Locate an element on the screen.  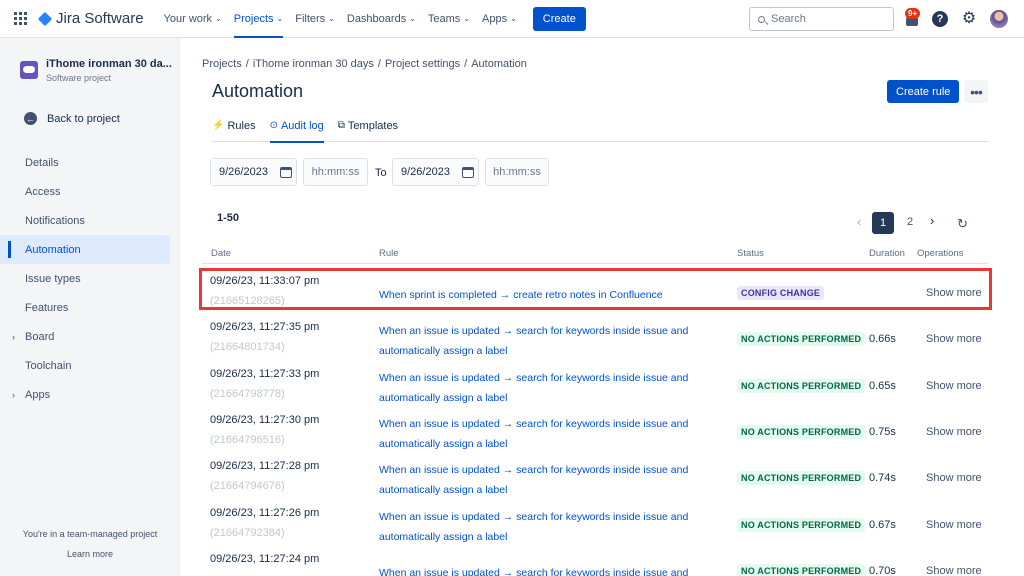
page-2-button: 2 is located at coordinates (910, 222).